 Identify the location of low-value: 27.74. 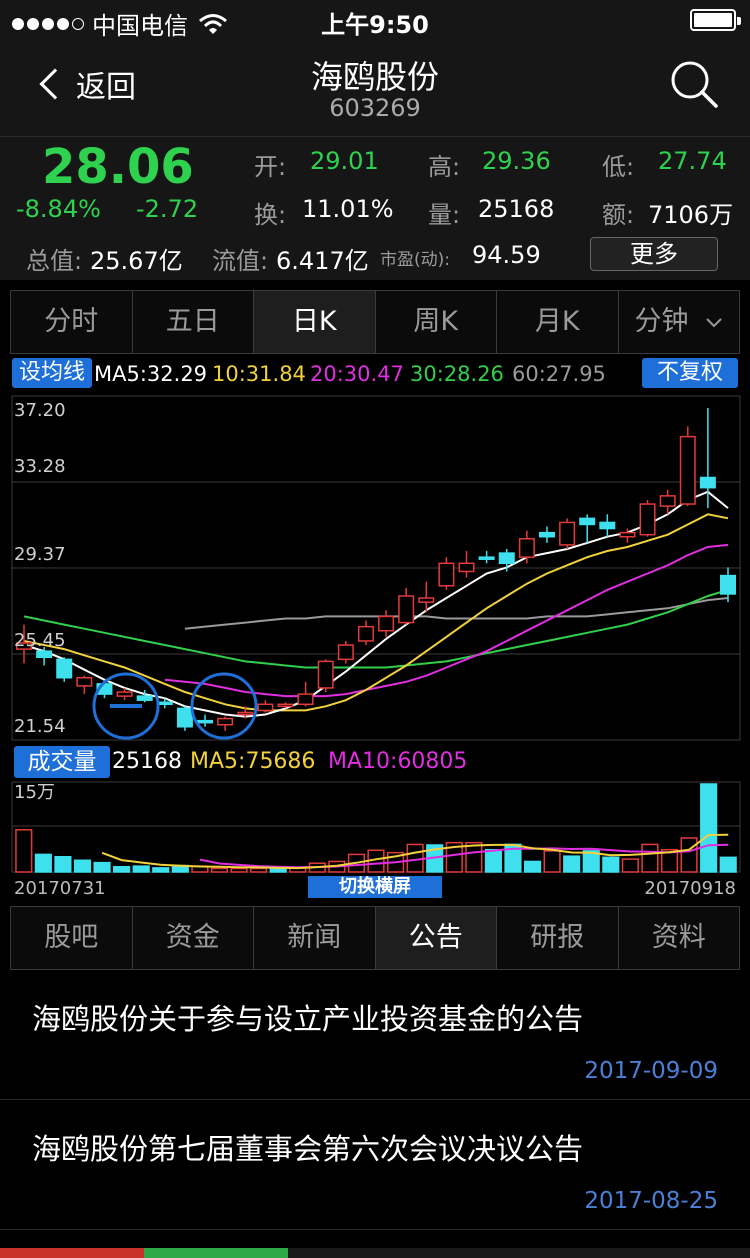
(692, 161).